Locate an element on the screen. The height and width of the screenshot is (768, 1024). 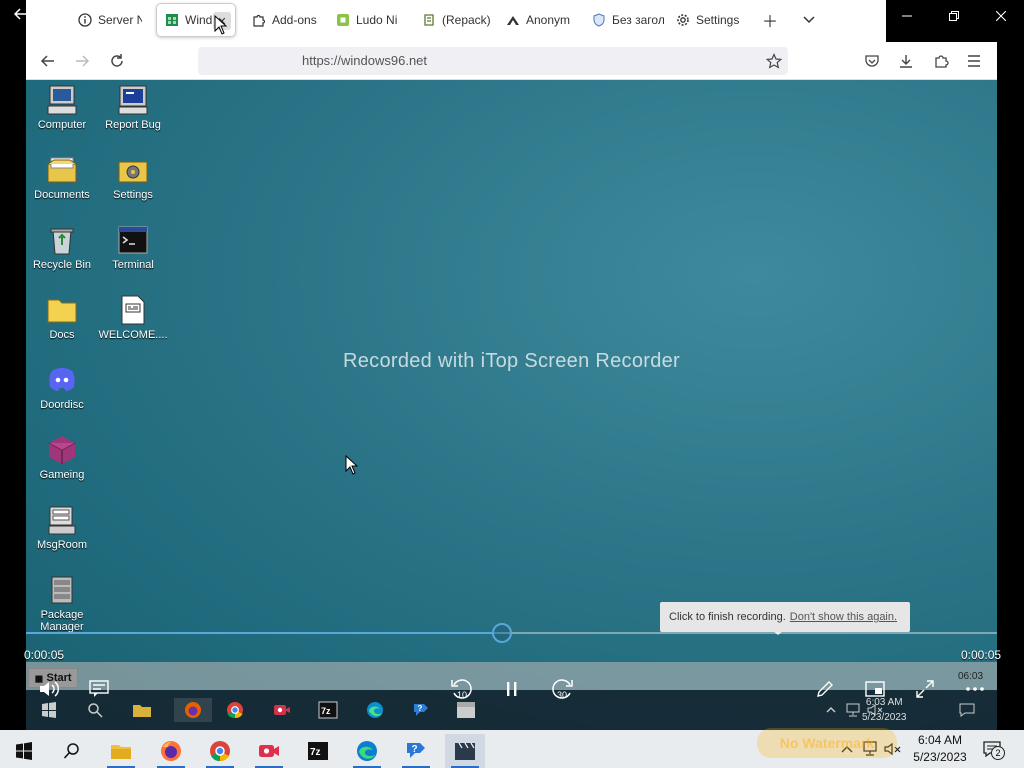
settings-icon is located at coordinates (133, 170).